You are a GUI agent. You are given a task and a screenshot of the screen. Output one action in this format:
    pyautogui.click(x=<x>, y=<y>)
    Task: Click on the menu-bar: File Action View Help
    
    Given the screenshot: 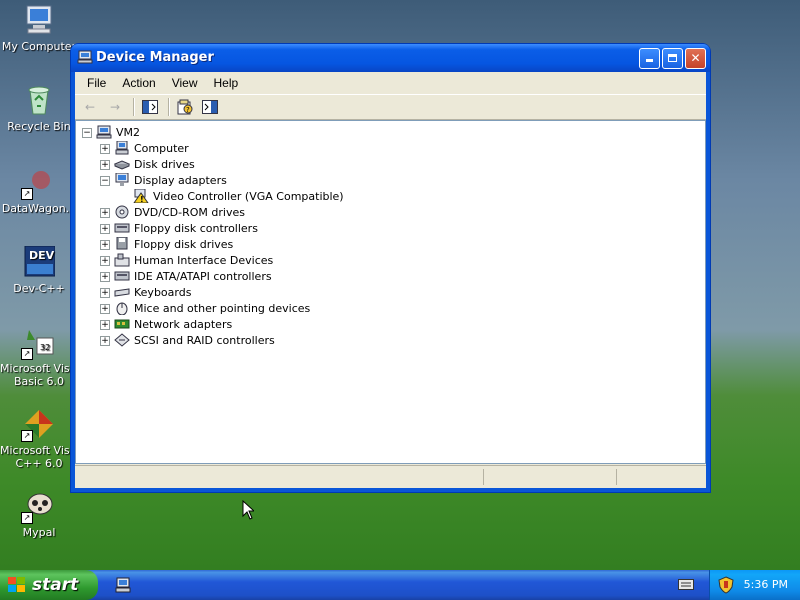 What is the action you would take?
    pyautogui.click(x=390, y=83)
    